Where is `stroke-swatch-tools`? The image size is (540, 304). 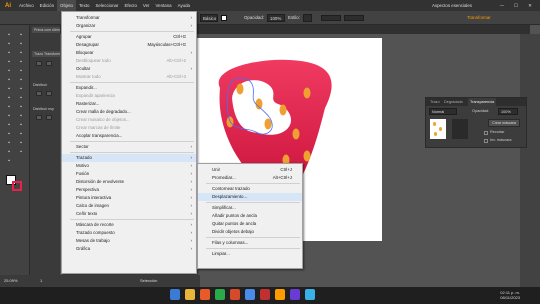
stroke-swatch-tools is located at coordinates (17, 186).